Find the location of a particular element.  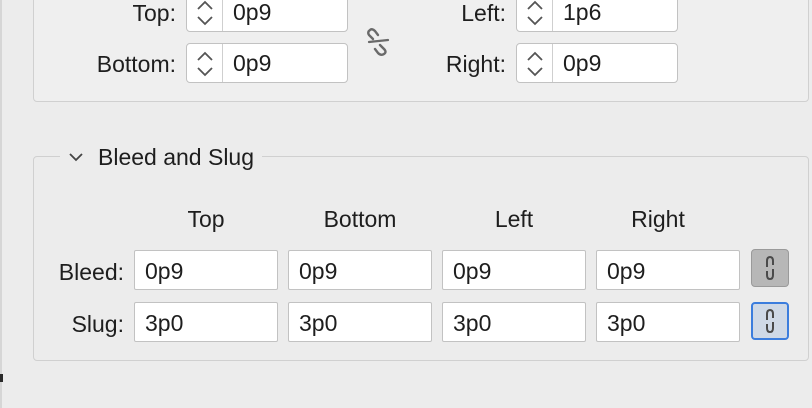

column-header-bottom: Bottom is located at coordinates (360, 219).